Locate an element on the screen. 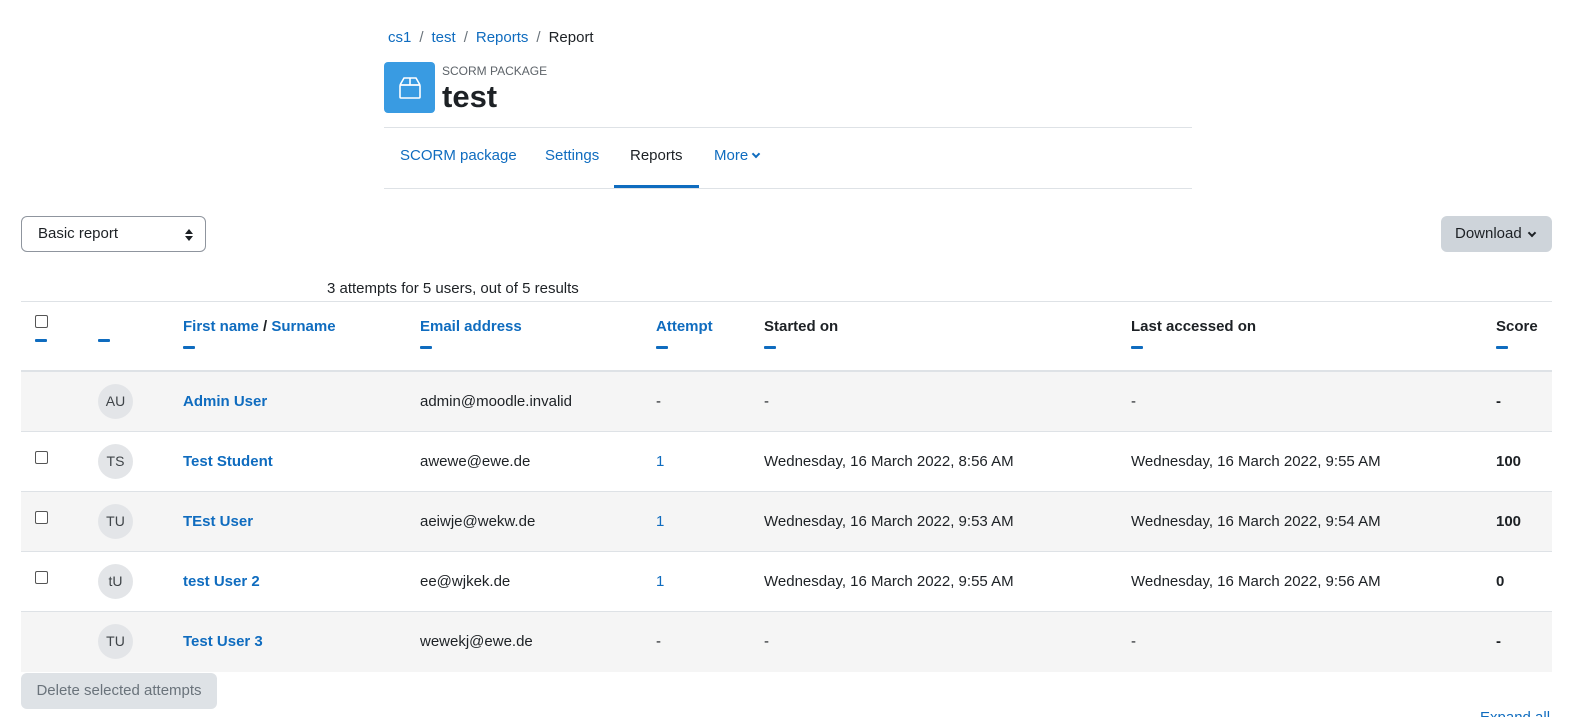 This screenshot has width=1572, height=717. tab-settings: Settings is located at coordinates (572, 158).